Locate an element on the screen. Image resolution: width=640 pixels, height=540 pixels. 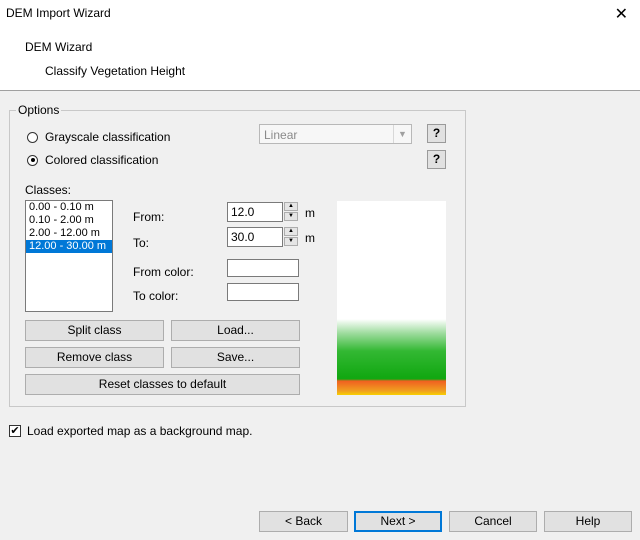
scale-dropdown: Linear ▼ is located at coordinates (335, 134).